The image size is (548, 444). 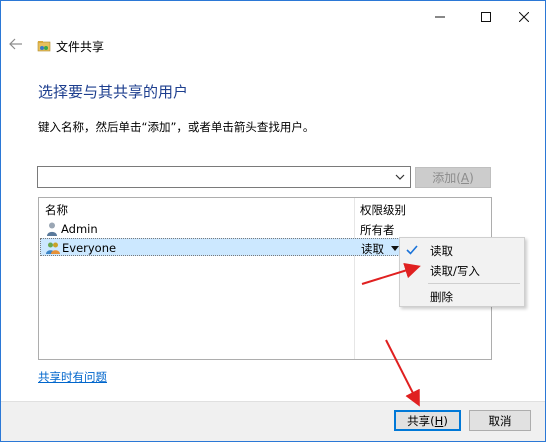 What do you see at coordinates (455, 271) in the screenshot?
I see `menu-item-label: 读取/写入` at bounding box center [455, 271].